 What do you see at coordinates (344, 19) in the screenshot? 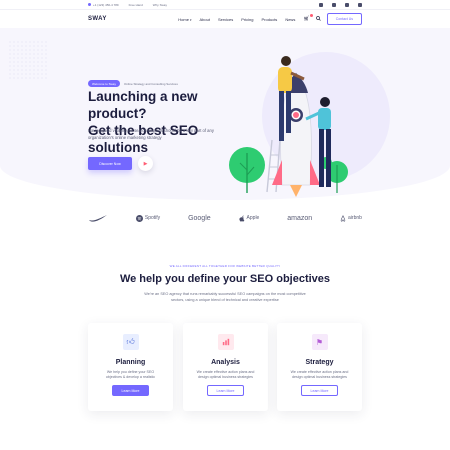
I see `contact-button: Contact Us` at bounding box center [344, 19].